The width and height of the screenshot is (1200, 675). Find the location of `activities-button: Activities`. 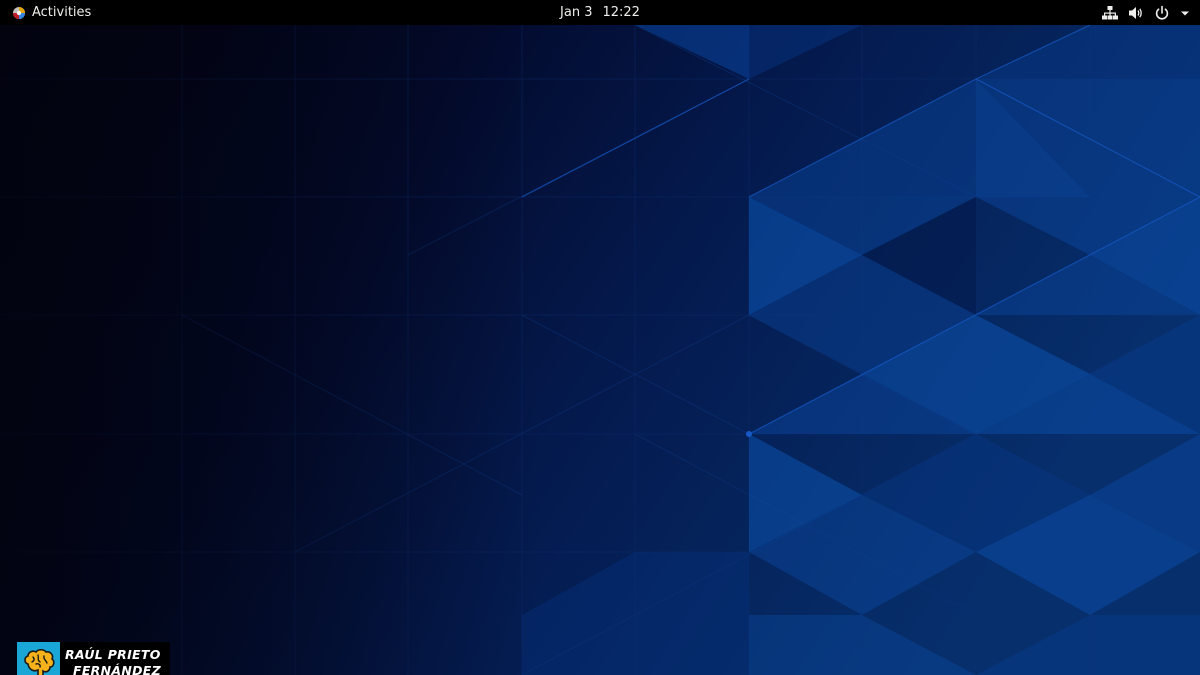

activities-button: Activities is located at coordinates (51, 12).